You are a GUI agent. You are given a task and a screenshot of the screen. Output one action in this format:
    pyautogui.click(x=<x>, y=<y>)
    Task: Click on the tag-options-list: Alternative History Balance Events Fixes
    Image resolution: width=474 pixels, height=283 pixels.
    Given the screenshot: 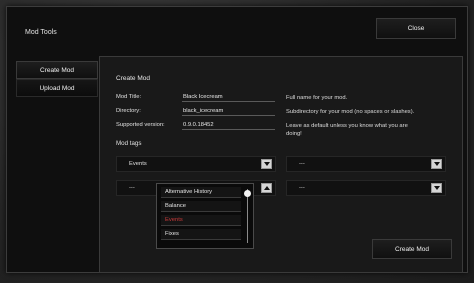 What is the action you would take?
    pyautogui.click(x=205, y=216)
    